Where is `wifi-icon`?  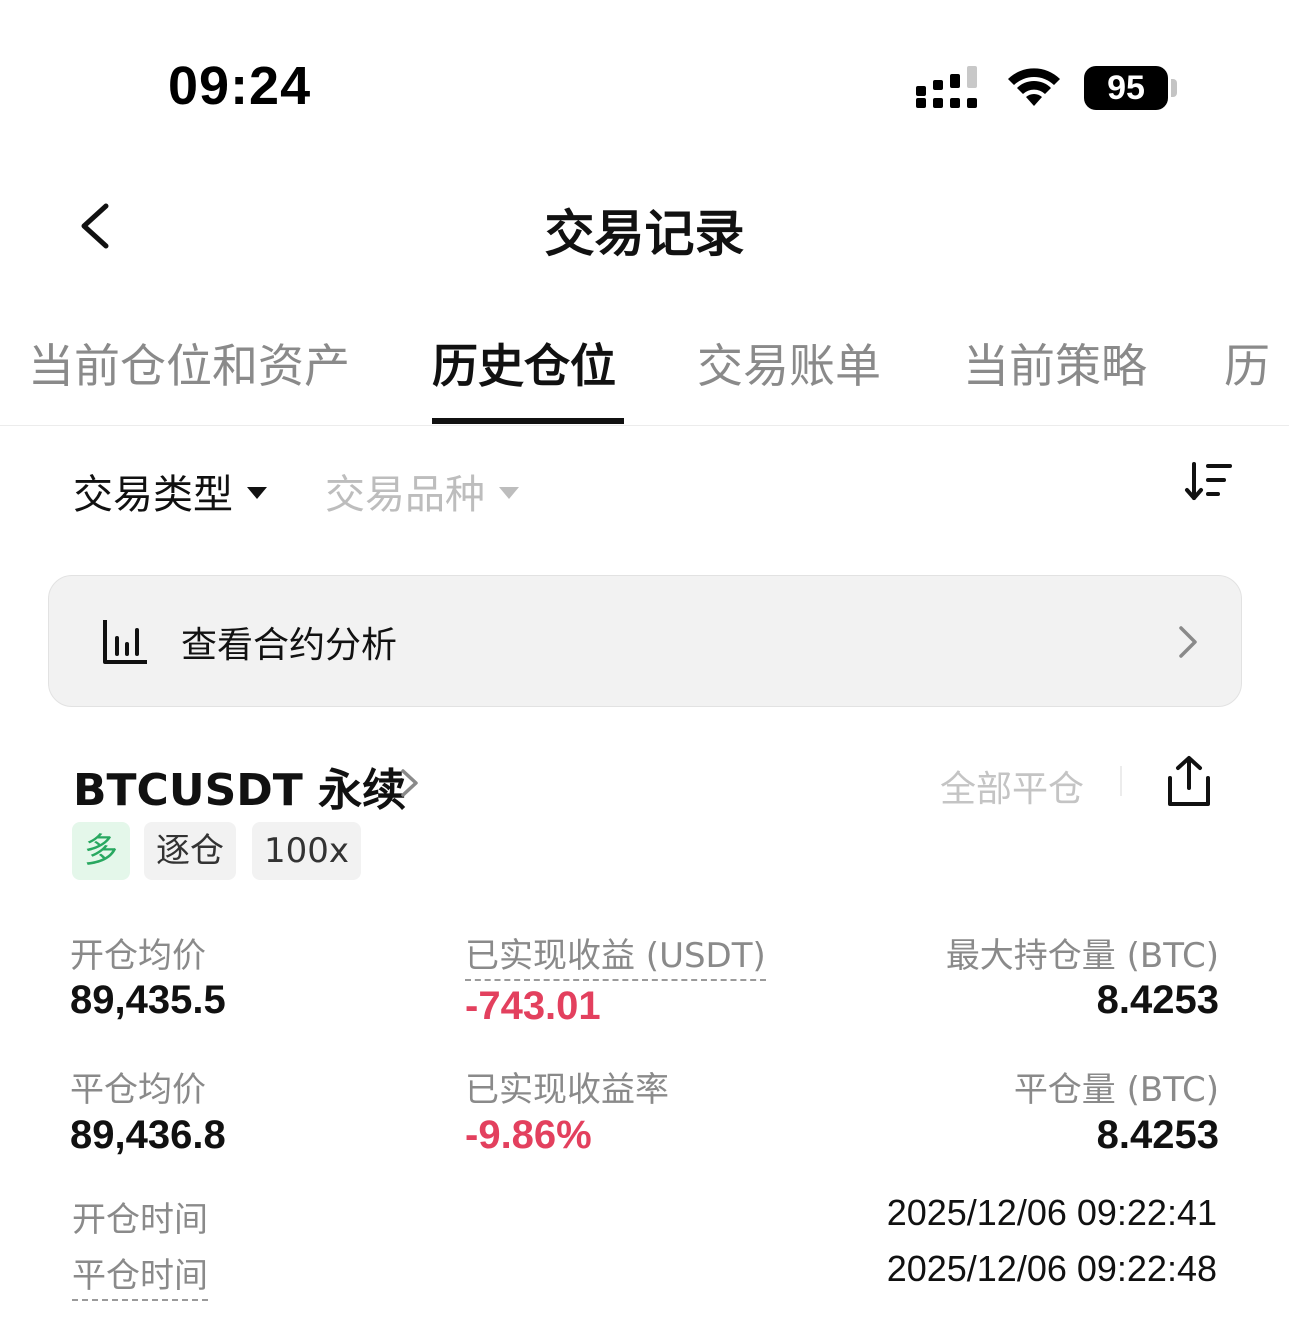
wifi-icon is located at coordinates (1034, 87).